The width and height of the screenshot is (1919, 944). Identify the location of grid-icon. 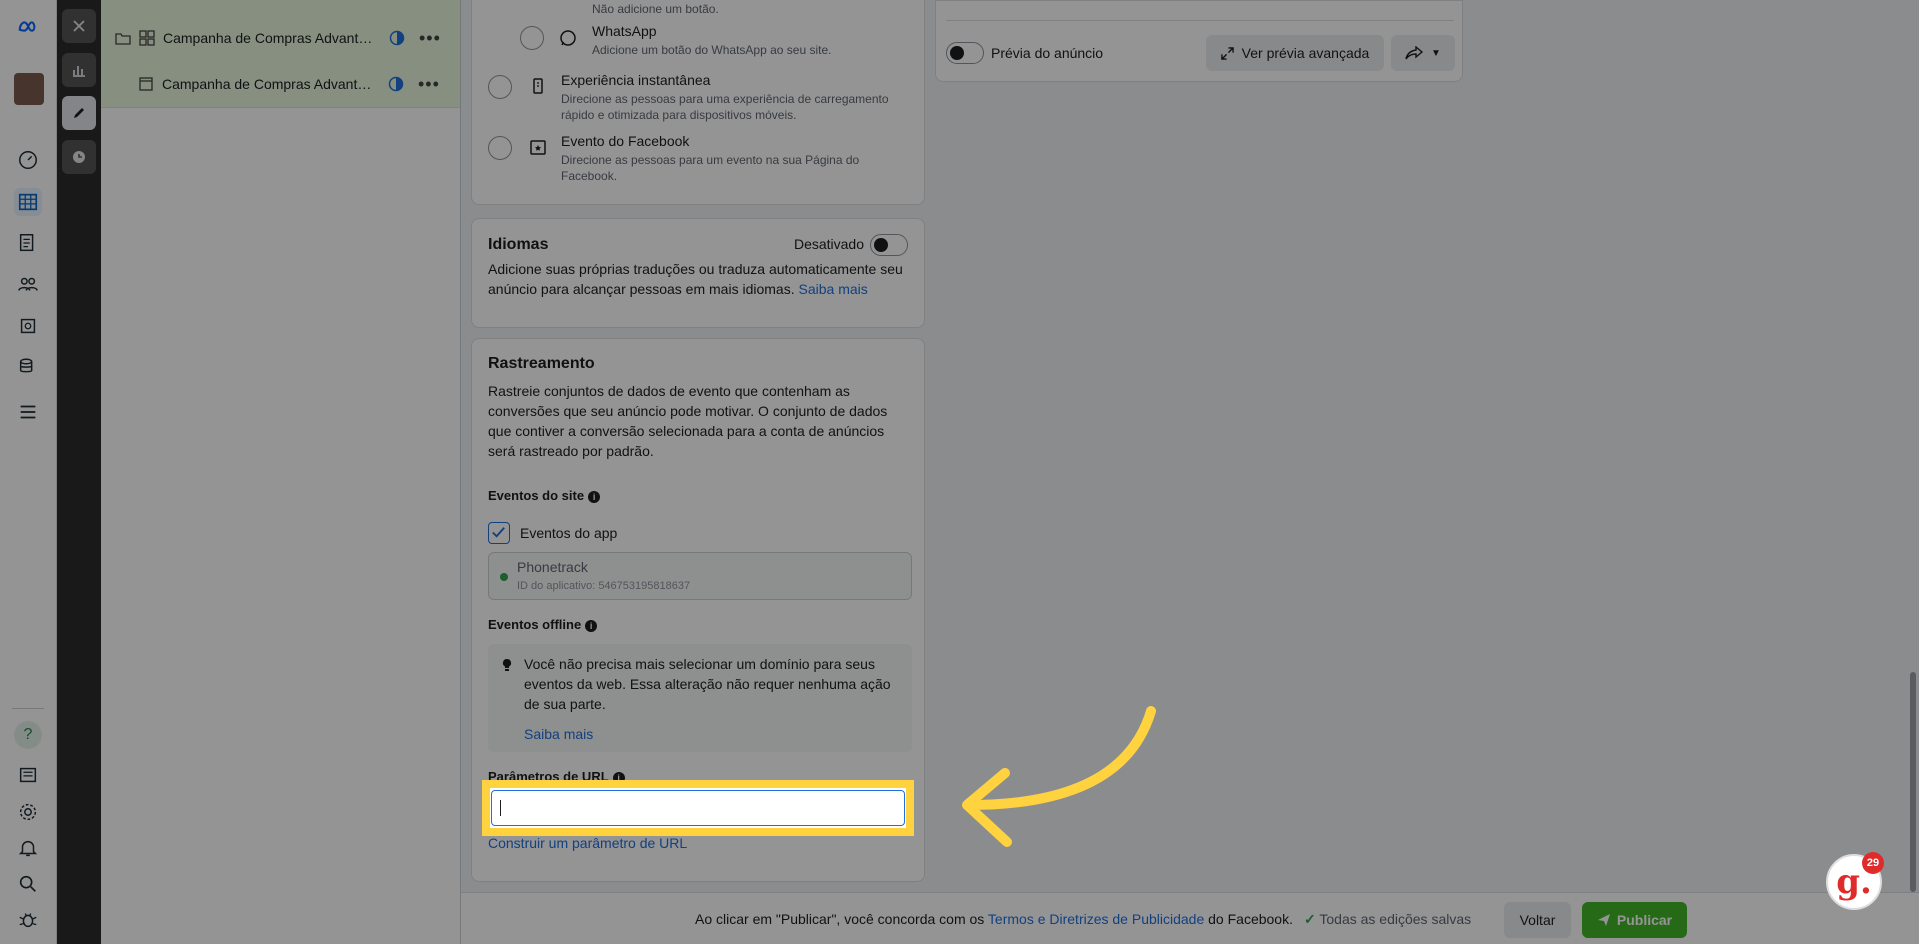
(147, 38).